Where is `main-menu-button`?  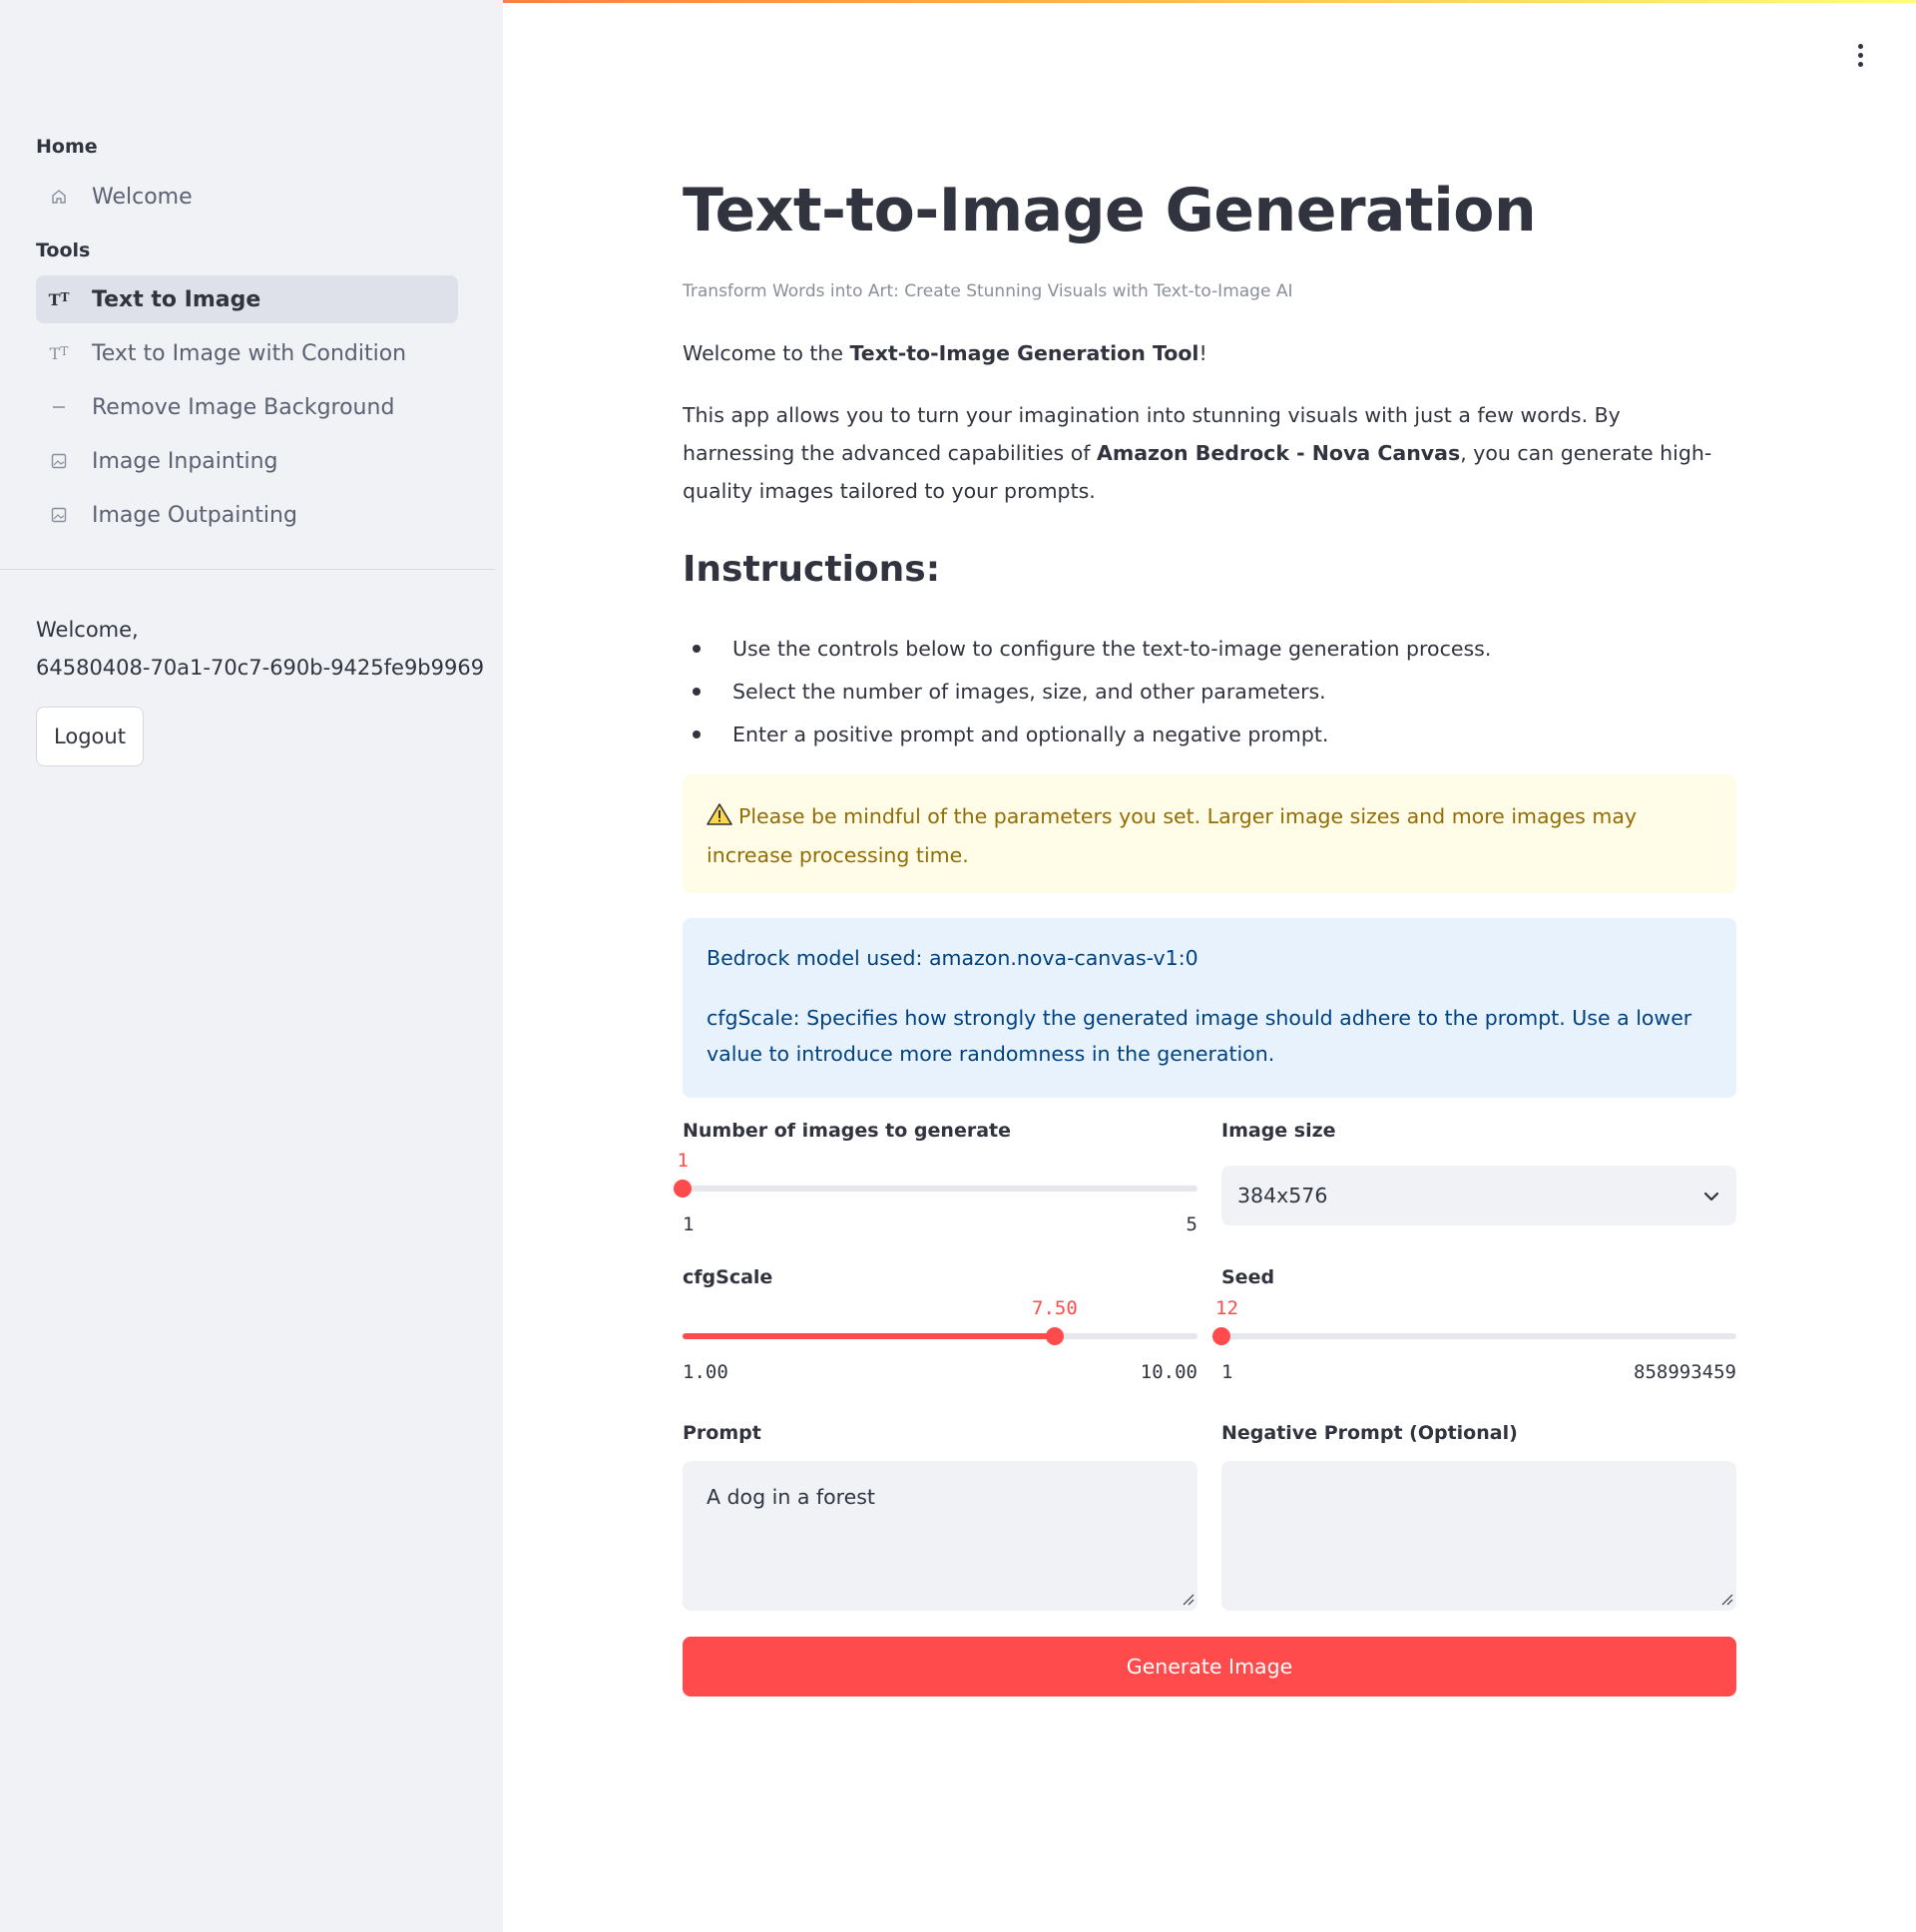 main-menu-button is located at coordinates (1860, 55).